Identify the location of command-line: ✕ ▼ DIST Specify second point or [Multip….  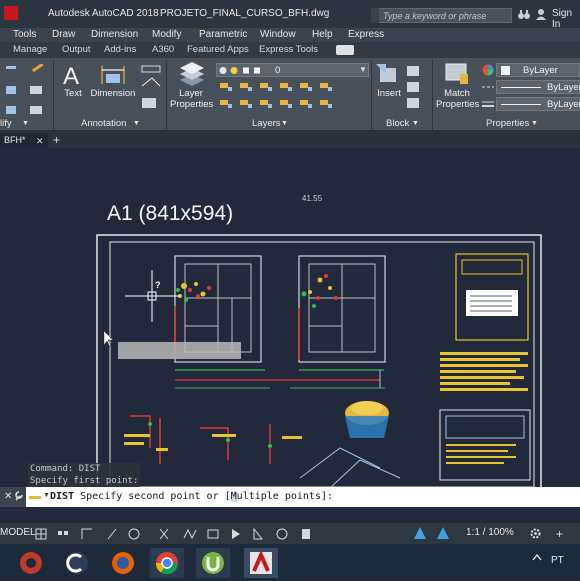
(290, 497).